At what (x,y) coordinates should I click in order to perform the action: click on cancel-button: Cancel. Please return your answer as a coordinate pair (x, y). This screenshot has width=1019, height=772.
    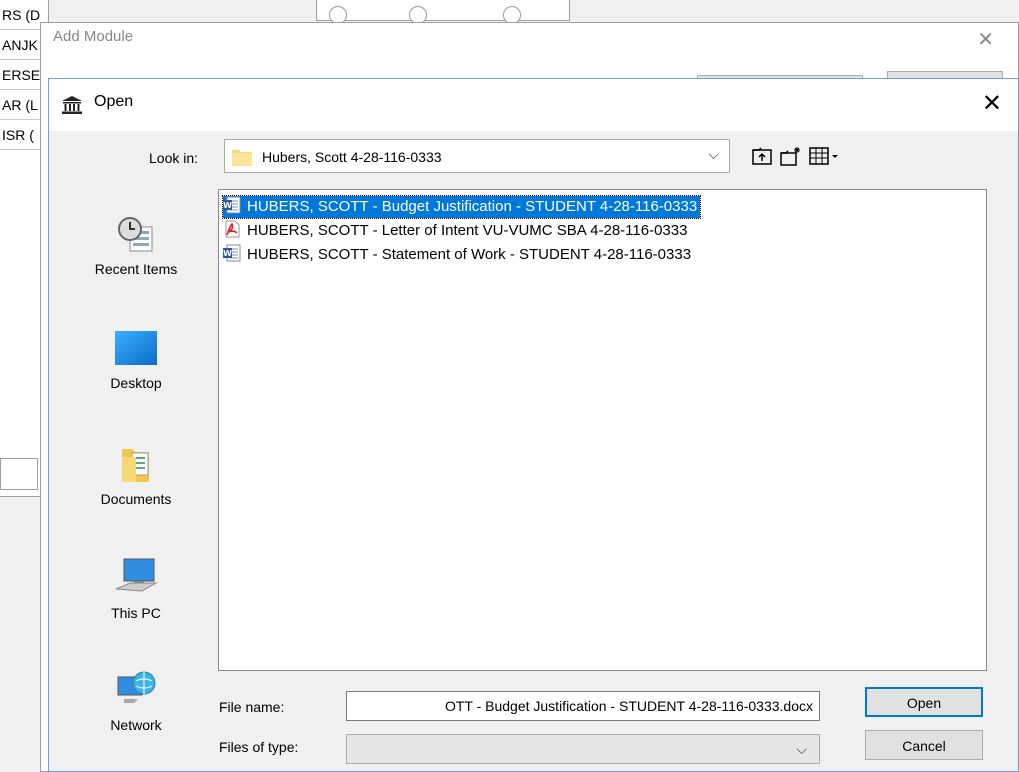
    Looking at the image, I should click on (924, 745).